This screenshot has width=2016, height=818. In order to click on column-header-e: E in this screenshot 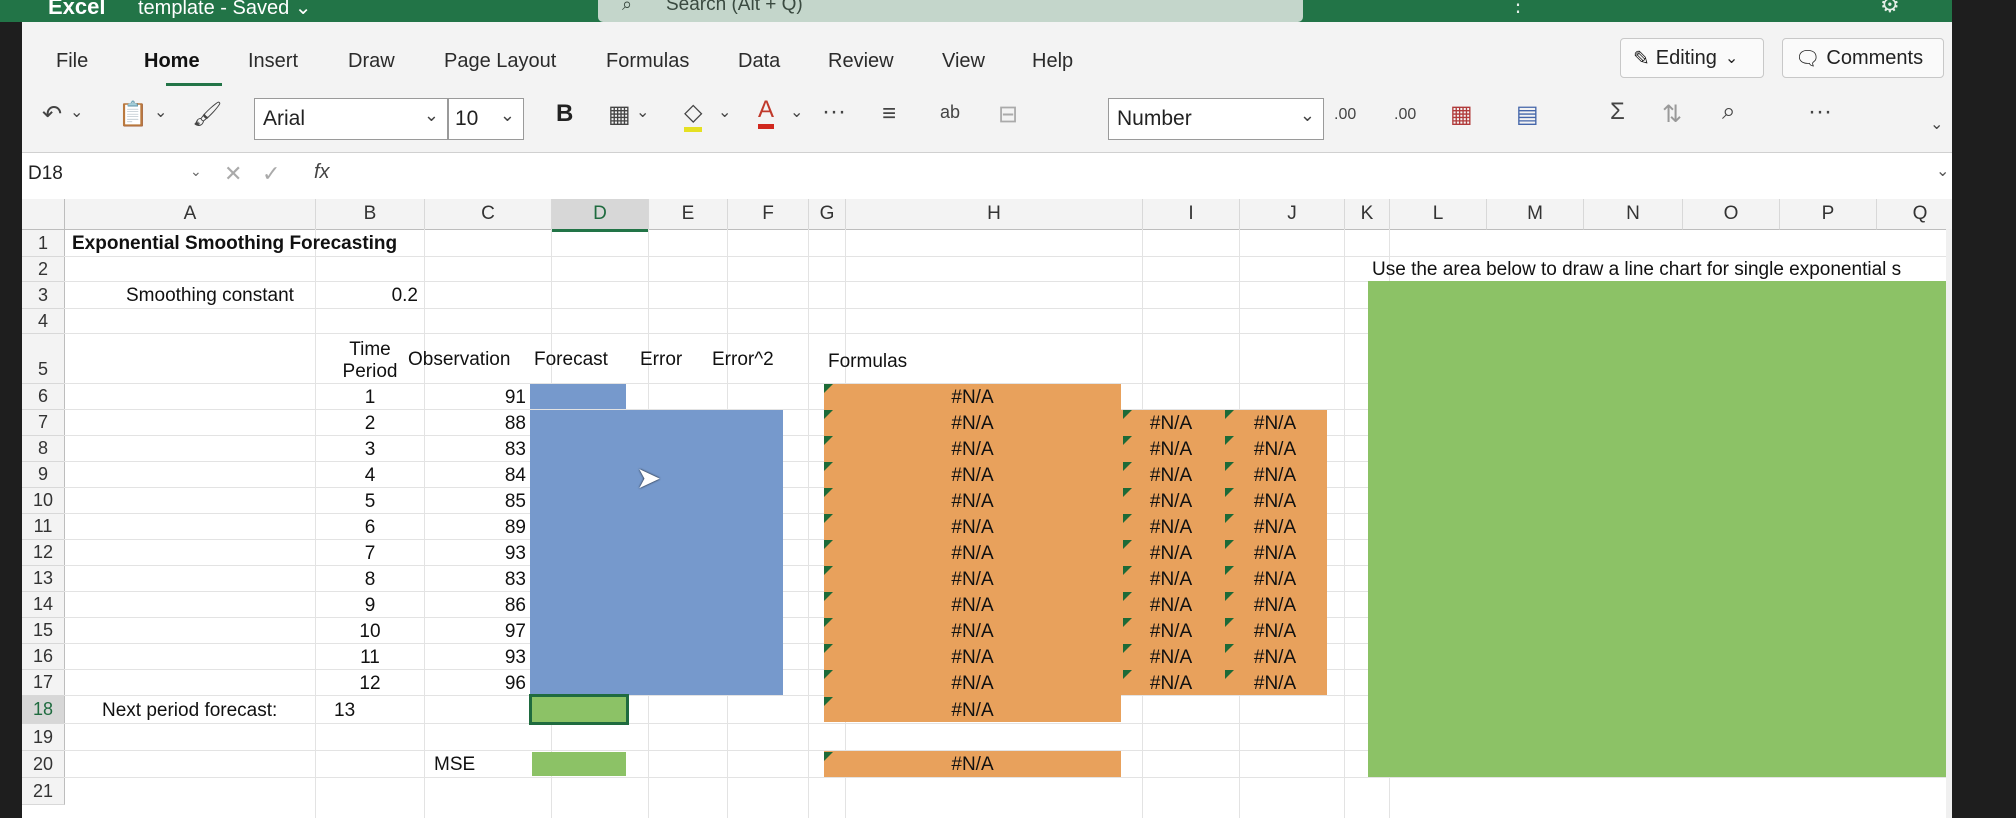, I will do `click(688, 214)`.